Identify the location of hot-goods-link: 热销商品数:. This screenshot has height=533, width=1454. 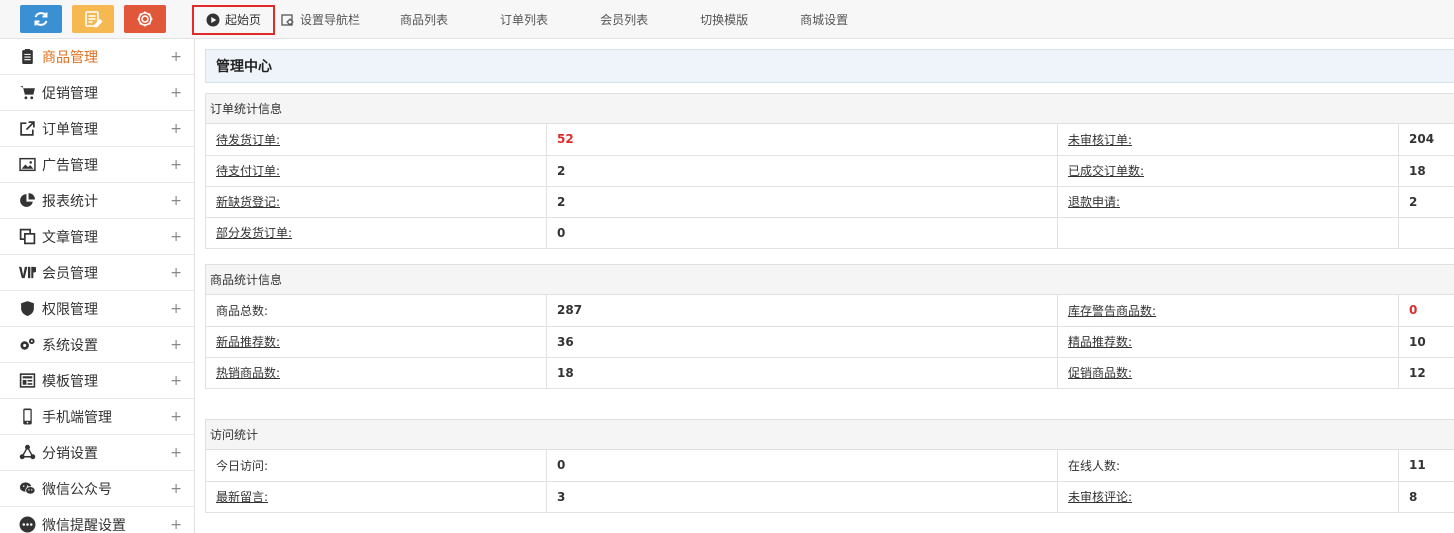
(248, 373).